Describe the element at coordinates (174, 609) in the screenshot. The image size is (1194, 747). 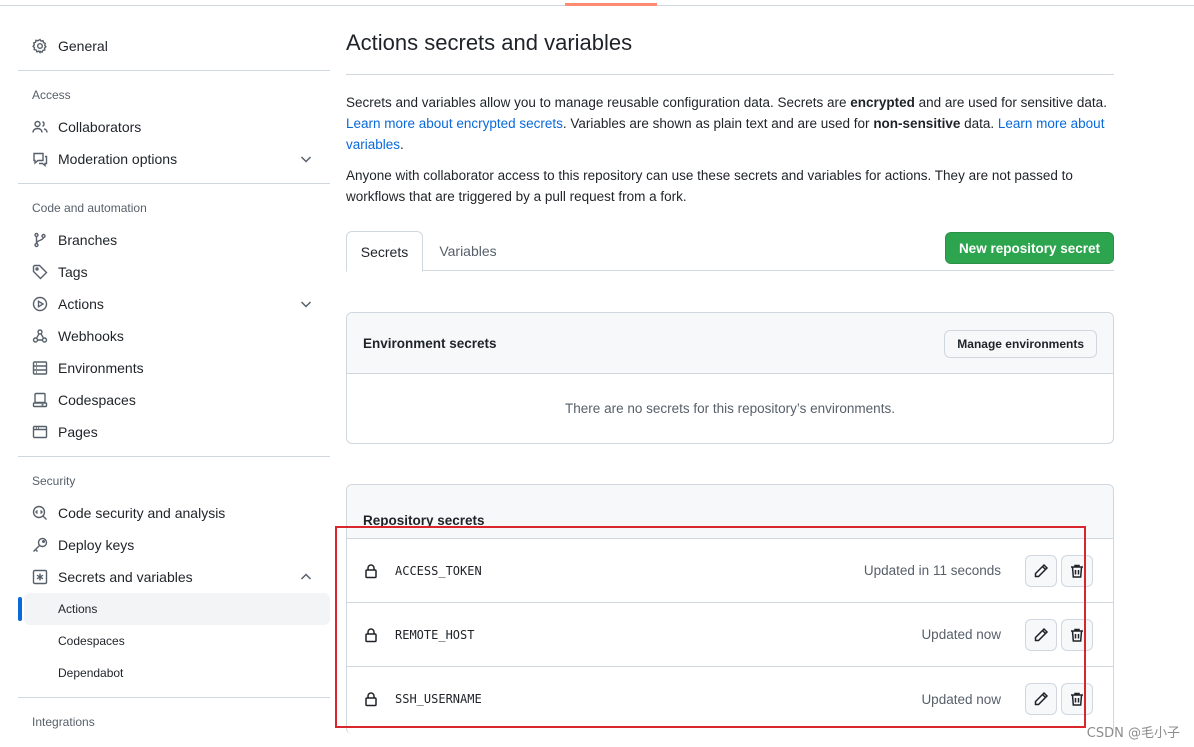
I see `sidebar-subitem-actions: Actions` at that location.